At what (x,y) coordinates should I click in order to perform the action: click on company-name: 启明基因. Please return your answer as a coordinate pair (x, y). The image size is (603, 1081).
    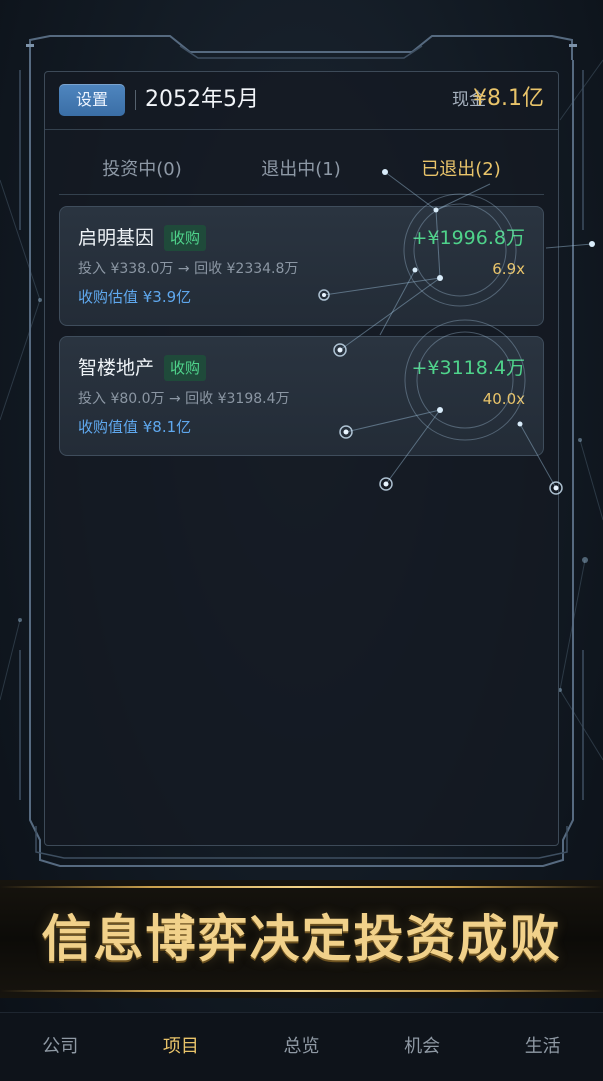
    Looking at the image, I should click on (116, 238).